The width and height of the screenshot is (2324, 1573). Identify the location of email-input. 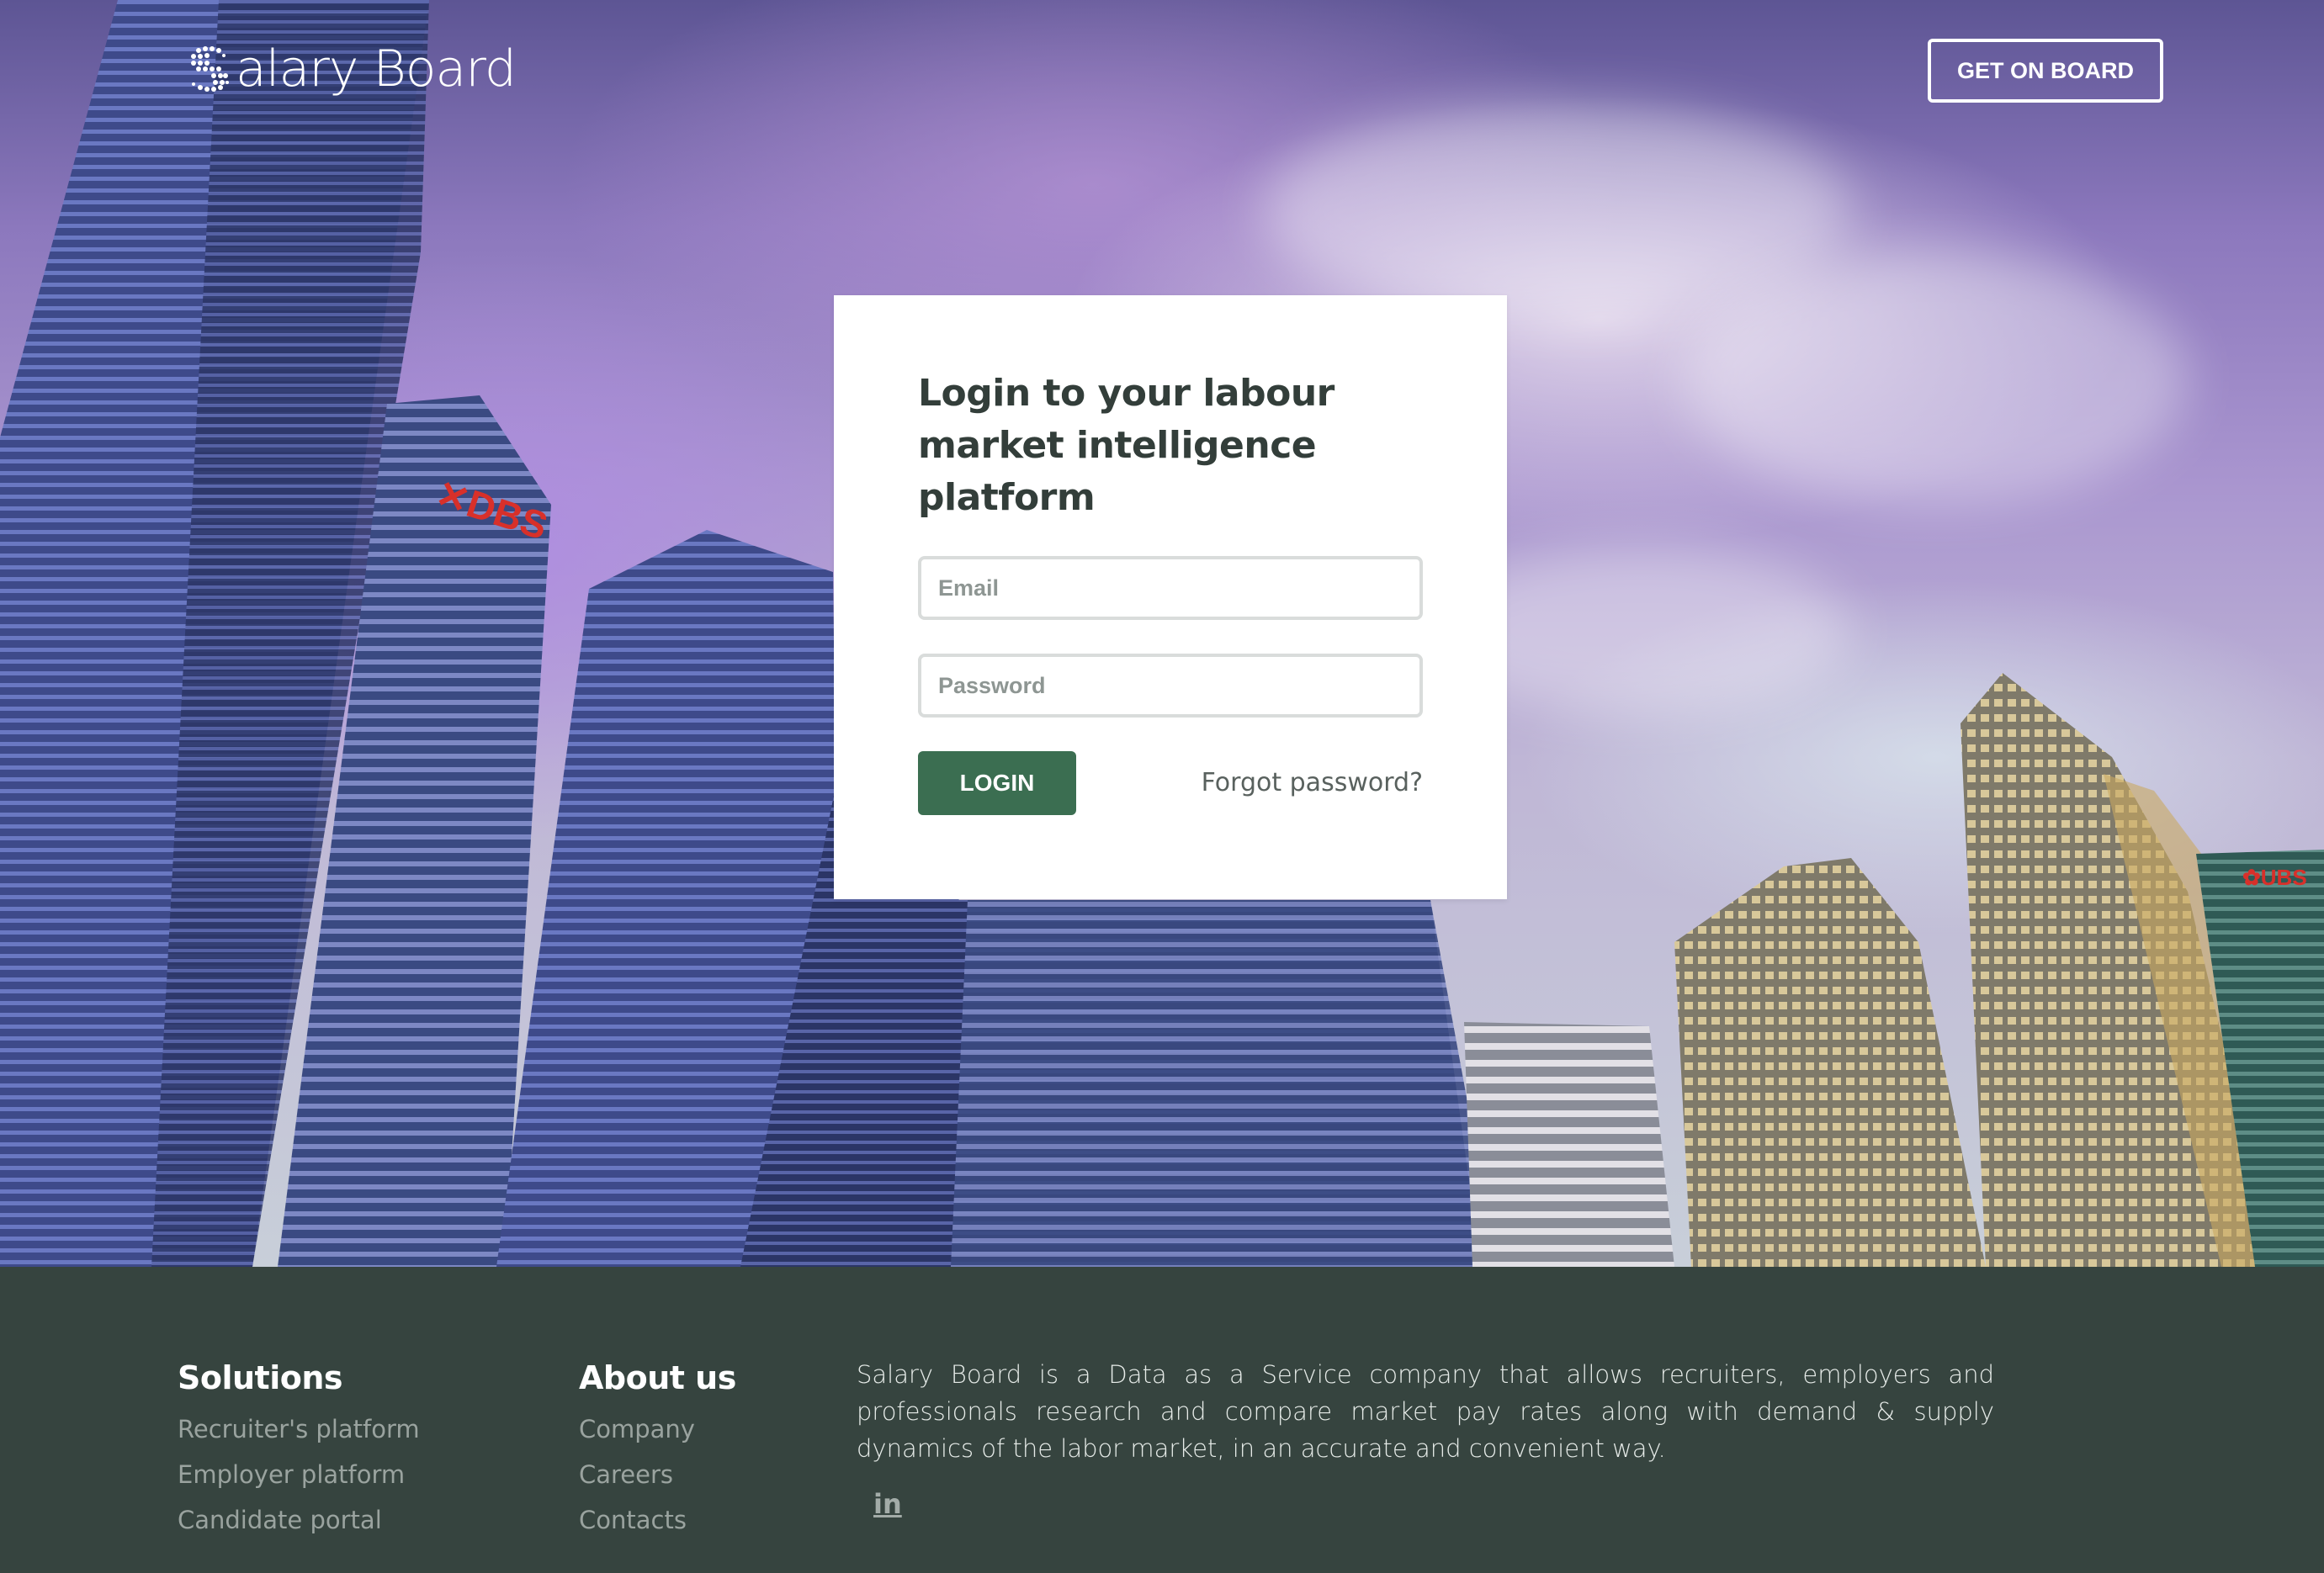
(1170, 588).